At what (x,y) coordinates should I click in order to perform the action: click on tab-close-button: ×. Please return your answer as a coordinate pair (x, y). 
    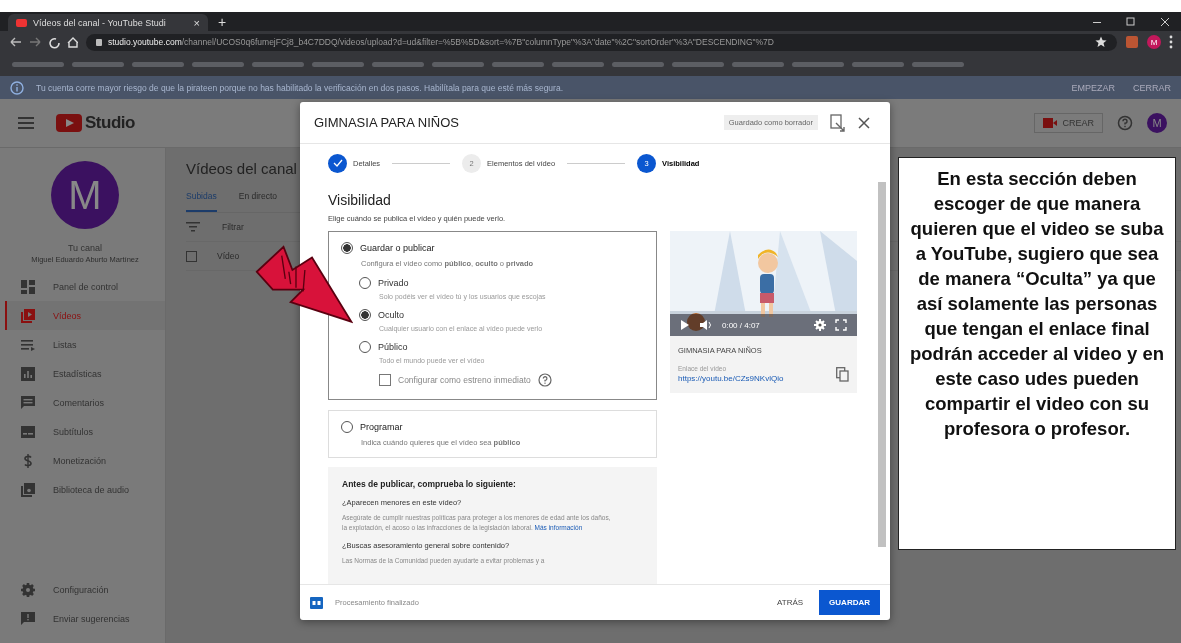
    Looking at the image, I should click on (196, 22).